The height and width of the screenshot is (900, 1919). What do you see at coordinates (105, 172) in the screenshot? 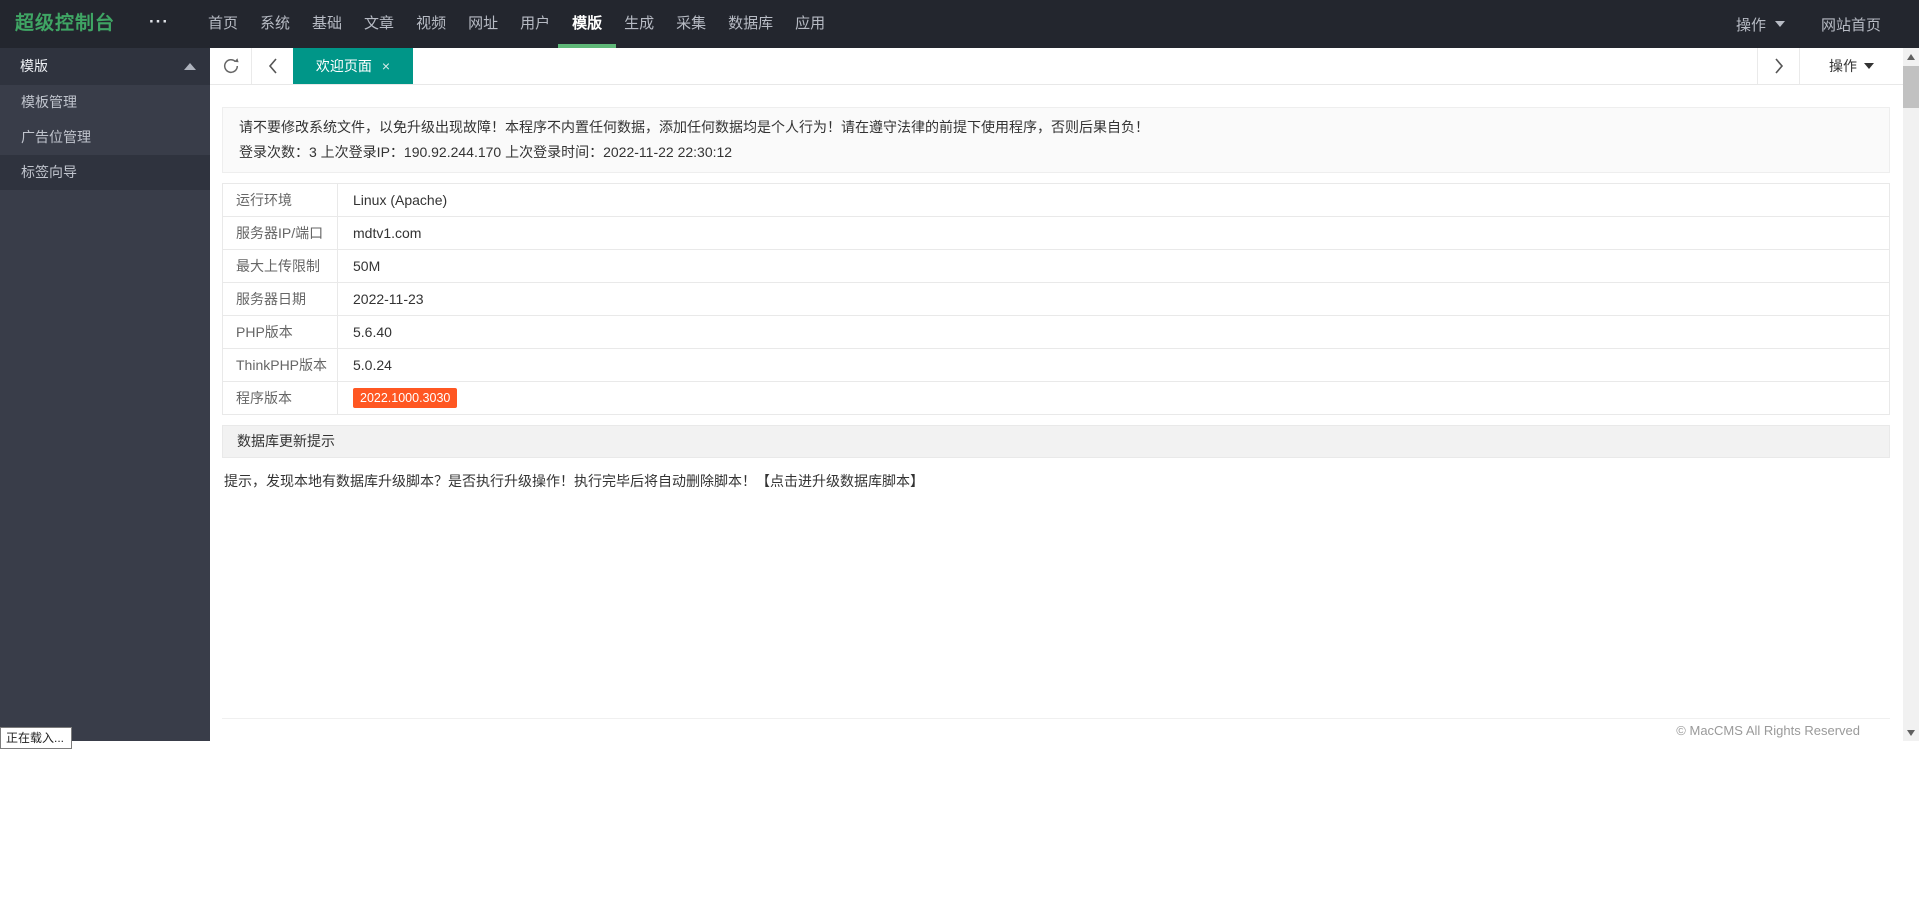
I see `sidebar-item: 标签向导` at bounding box center [105, 172].